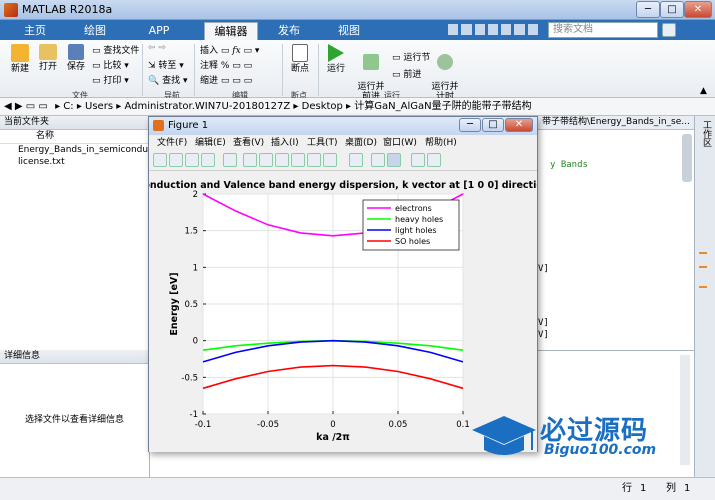 The height and width of the screenshot is (500, 715). Describe the element at coordinates (418, 160) in the screenshot. I see `hide-plot-tools-icon` at that location.